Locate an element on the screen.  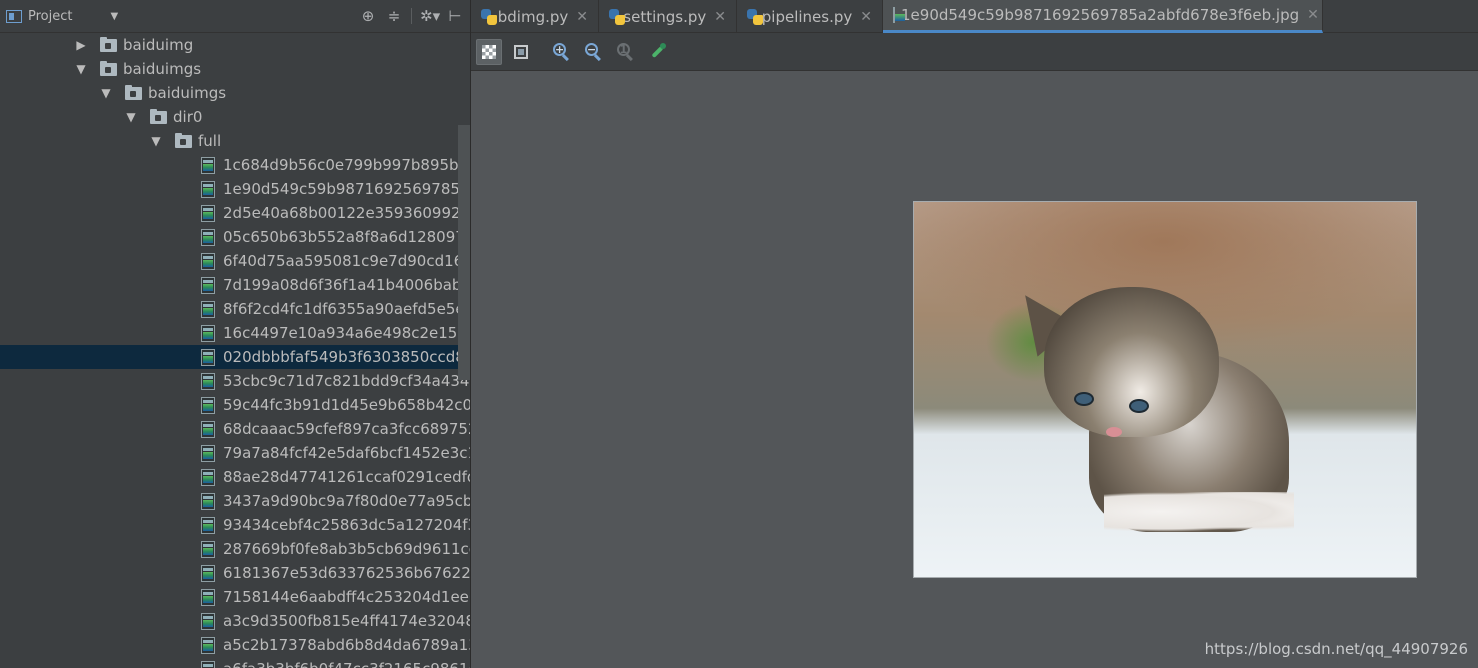
actual-size-button: 1 is located at coordinates (626, 52).